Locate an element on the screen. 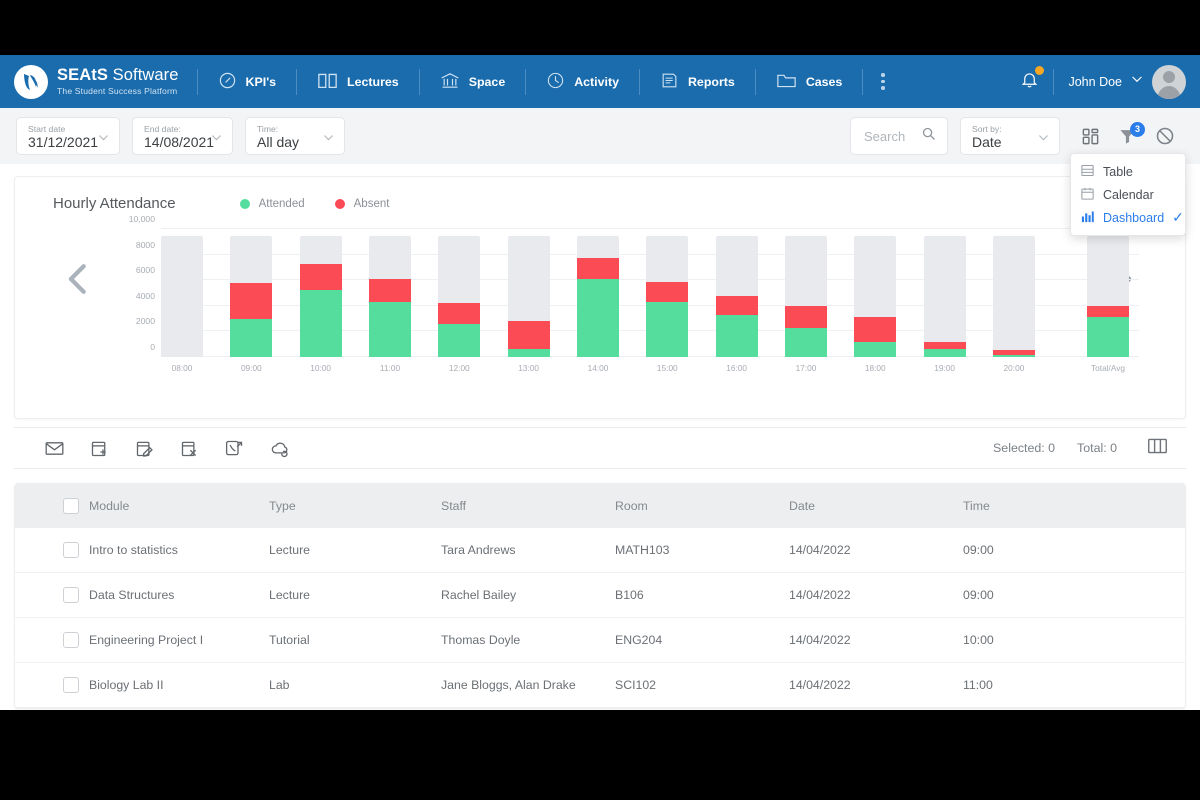 The image size is (1200, 800). chart-bar-1600: 16:00 is located at coordinates (736, 301).